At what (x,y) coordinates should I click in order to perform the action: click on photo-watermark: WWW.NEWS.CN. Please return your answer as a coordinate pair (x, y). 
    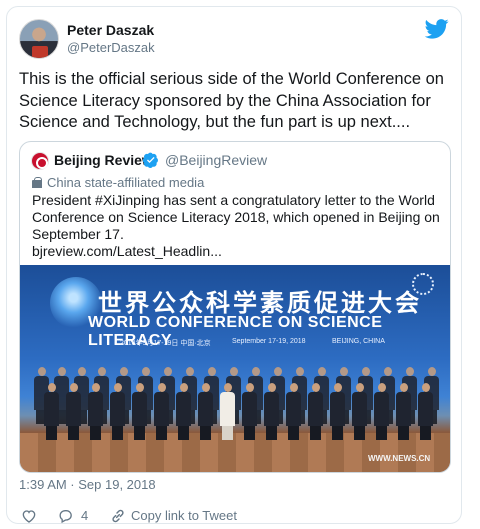
    Looking at the image, I should click on (399, 458).